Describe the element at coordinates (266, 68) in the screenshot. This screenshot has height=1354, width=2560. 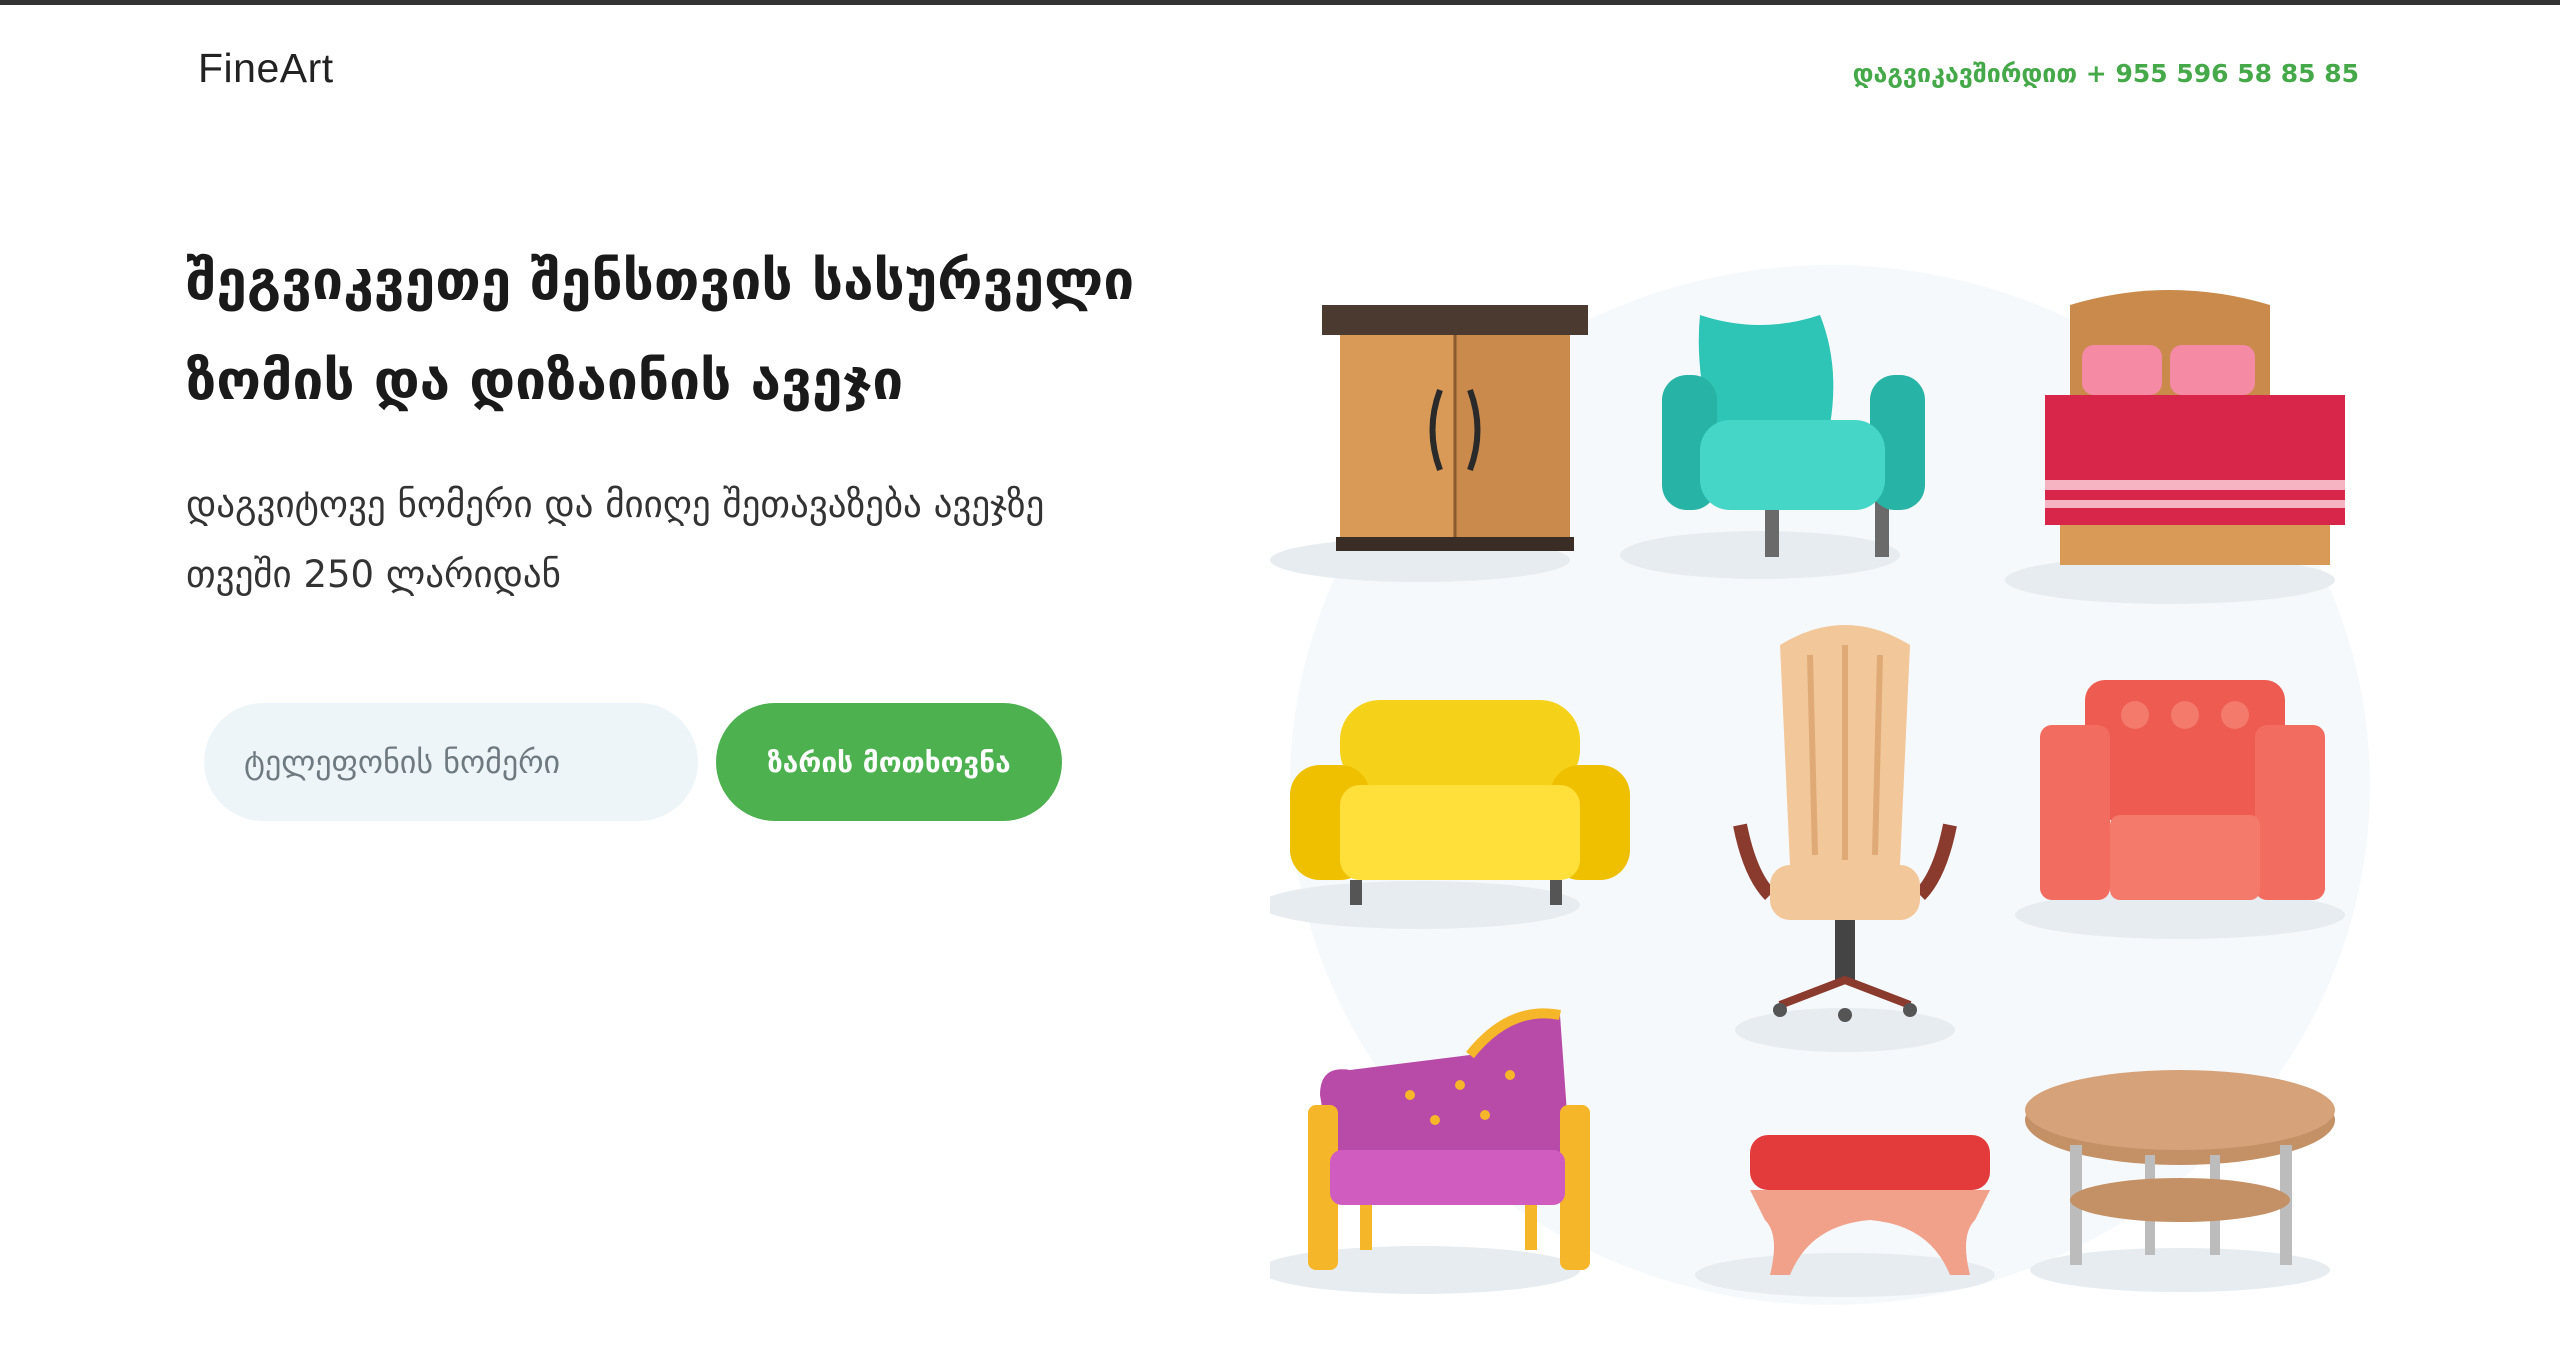
I see `logo: FineArt` at that location.